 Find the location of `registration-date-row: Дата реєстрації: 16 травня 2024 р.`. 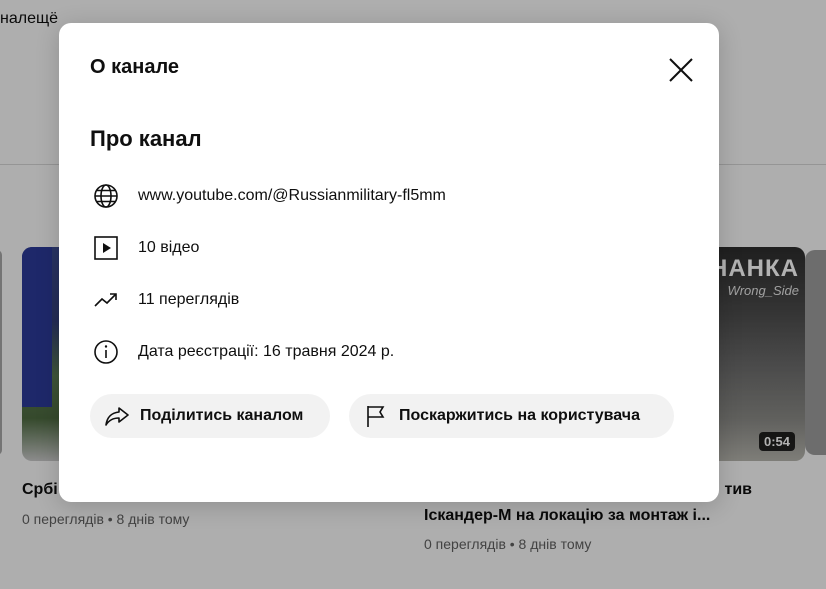

registration-date-row: Дата реєстрації: 16 травня 2024 р. is located at coordinates (243, 352).